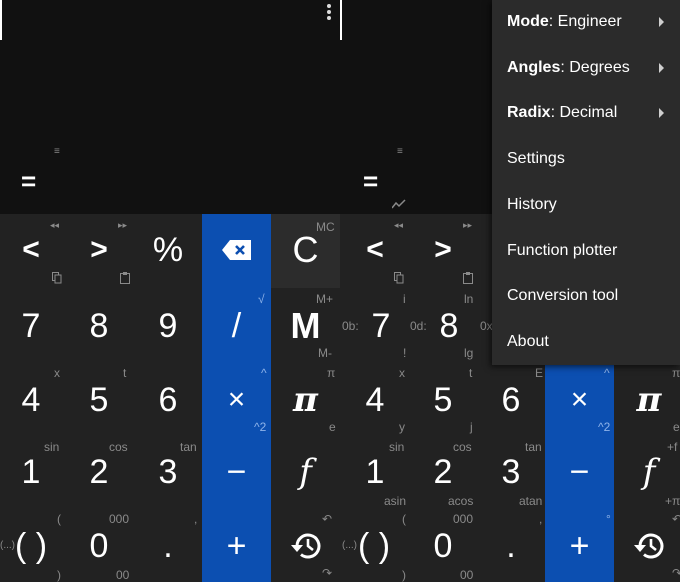 This screenshot has width=680, height=582. What do you see at coordinates (583, 296) in the screenshot?
I see `menu-item-conversion-tool: Conversion tool` at bounding box center [583, 296].